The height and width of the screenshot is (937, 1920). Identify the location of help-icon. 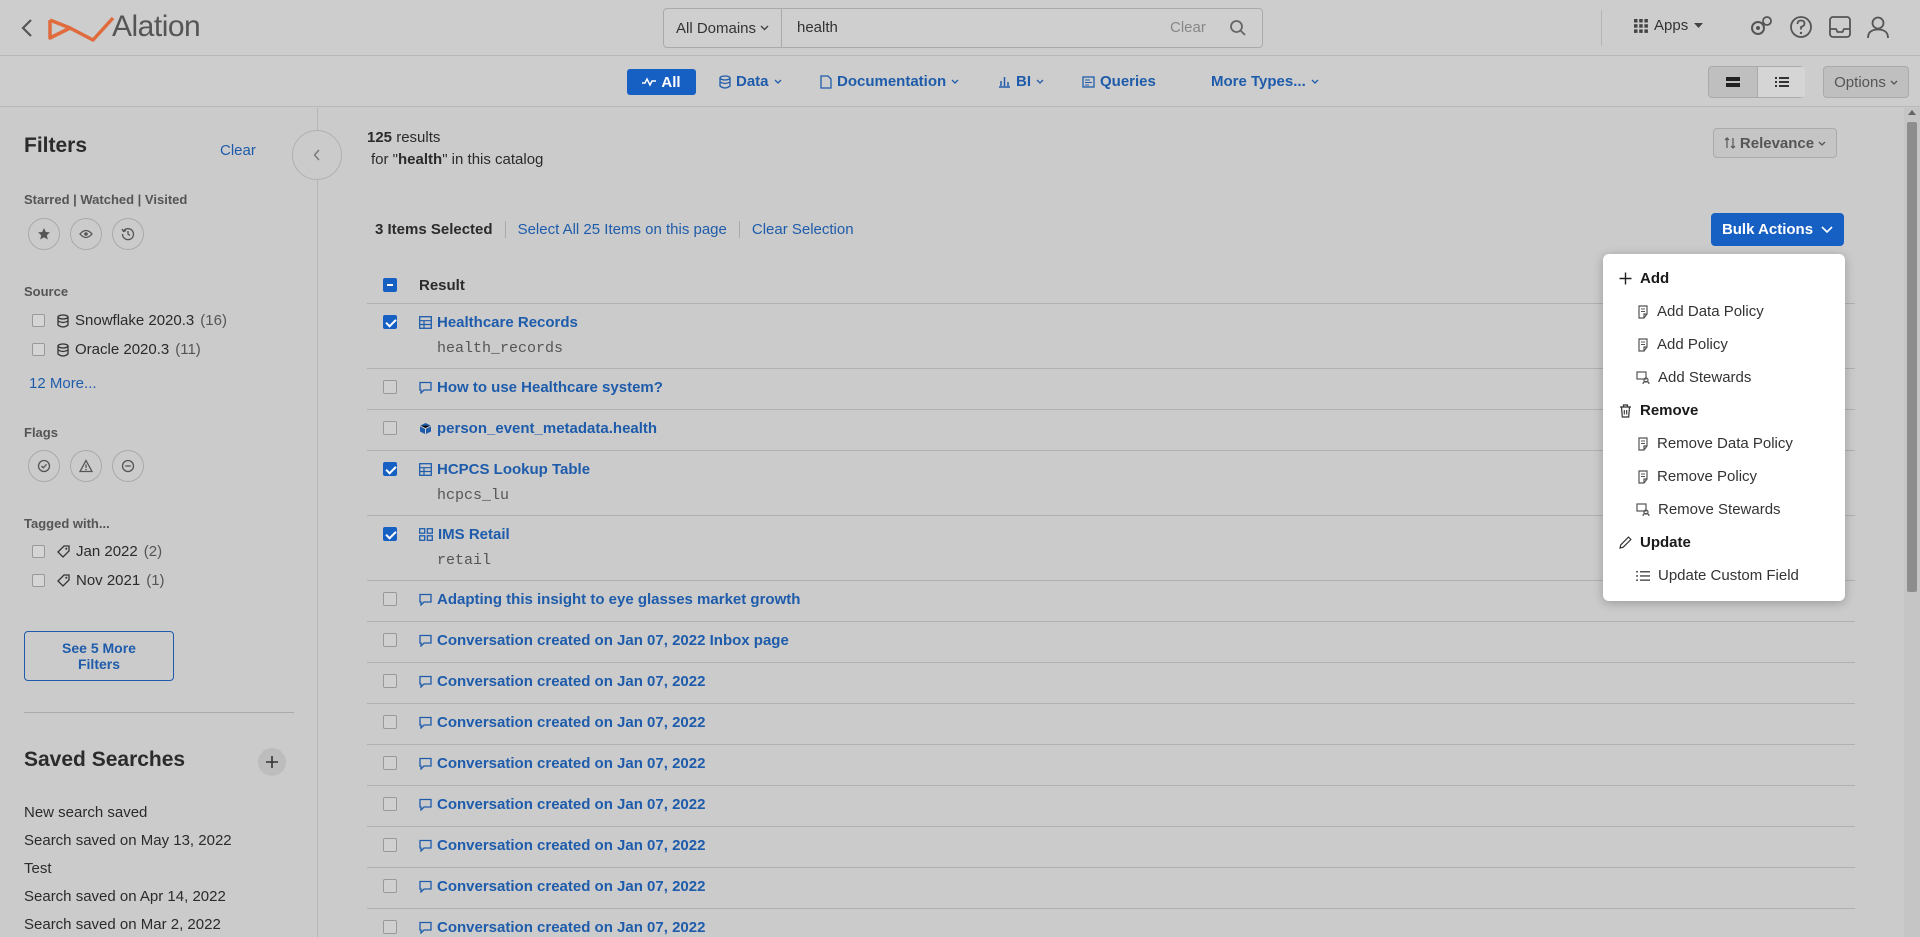
(1801, 27).